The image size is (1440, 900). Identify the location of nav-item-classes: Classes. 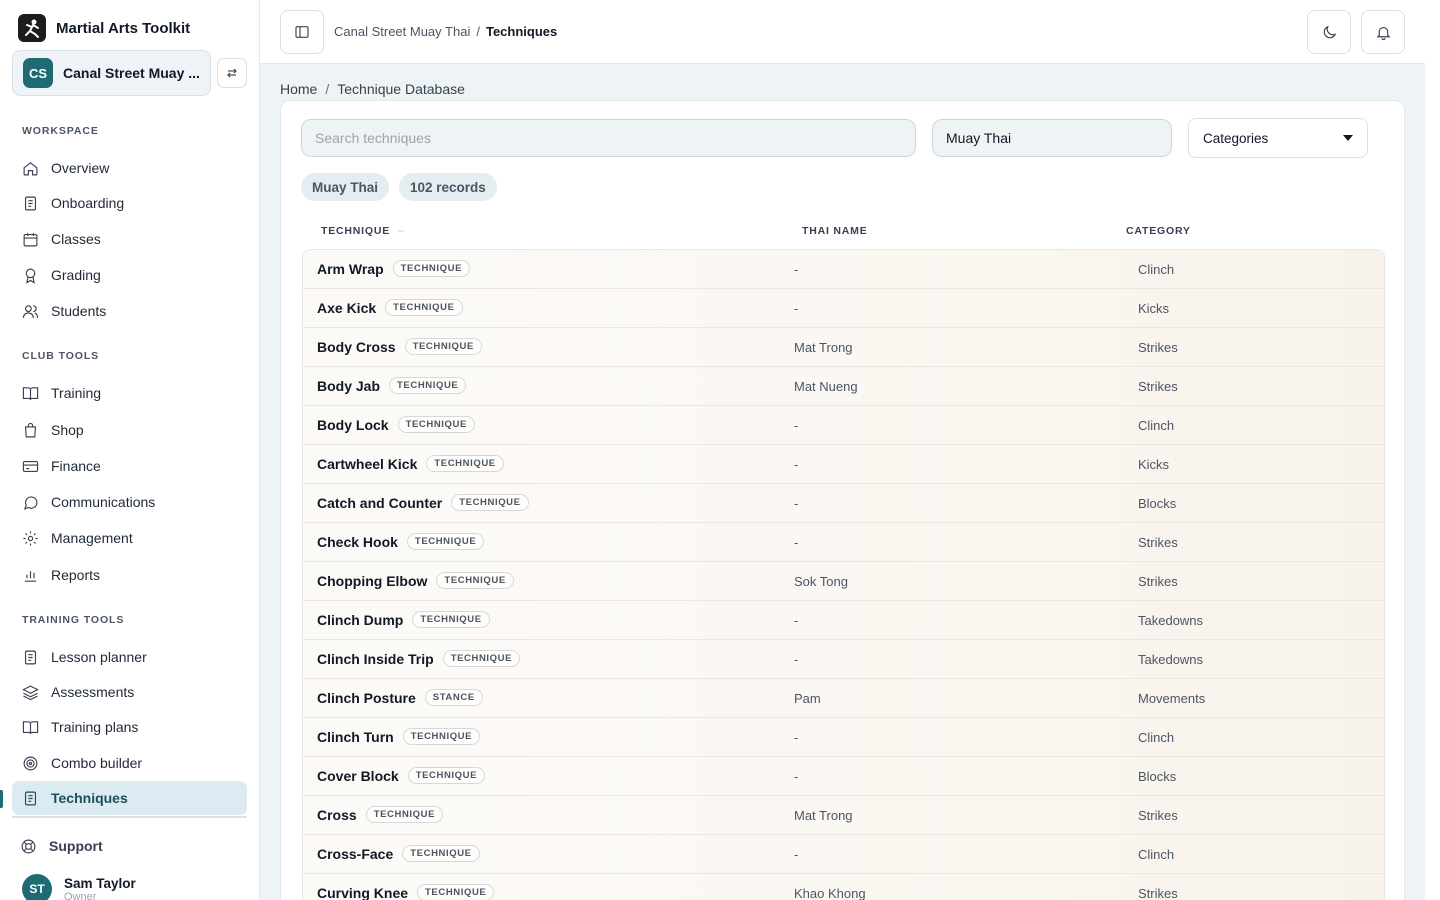
(129, 239).